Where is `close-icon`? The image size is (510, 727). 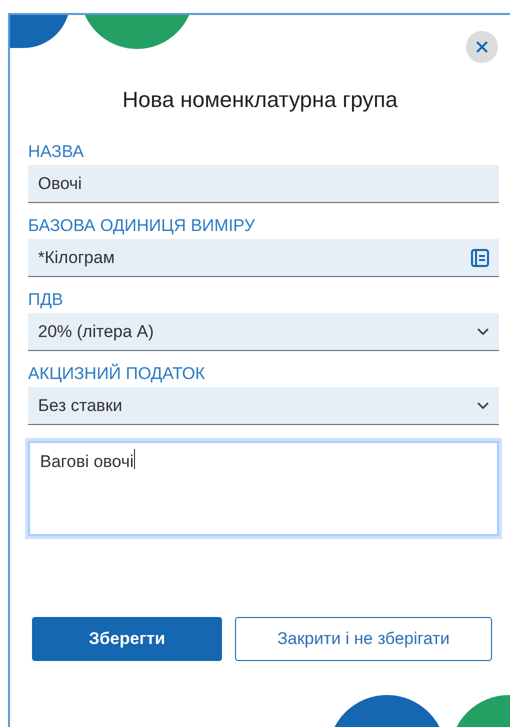 close-icon is located at coordinates (482, 47).